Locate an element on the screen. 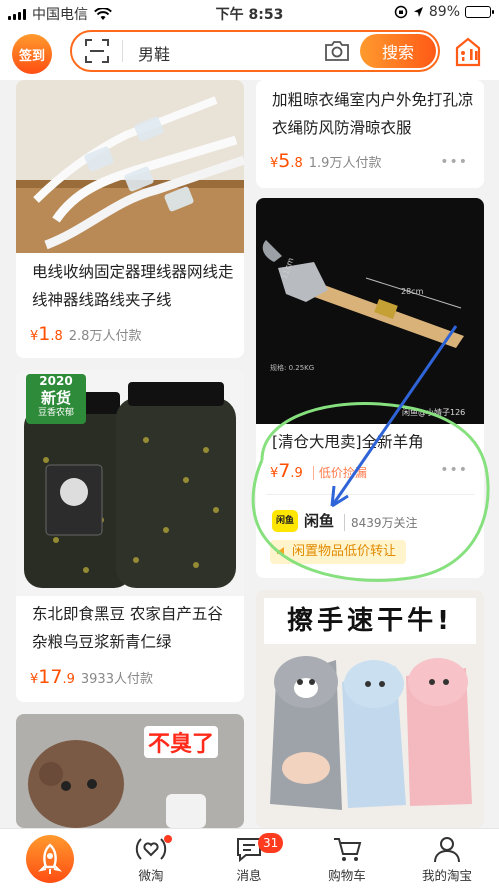  tab-cart: 购物车 is located at coordinates (347, 858).